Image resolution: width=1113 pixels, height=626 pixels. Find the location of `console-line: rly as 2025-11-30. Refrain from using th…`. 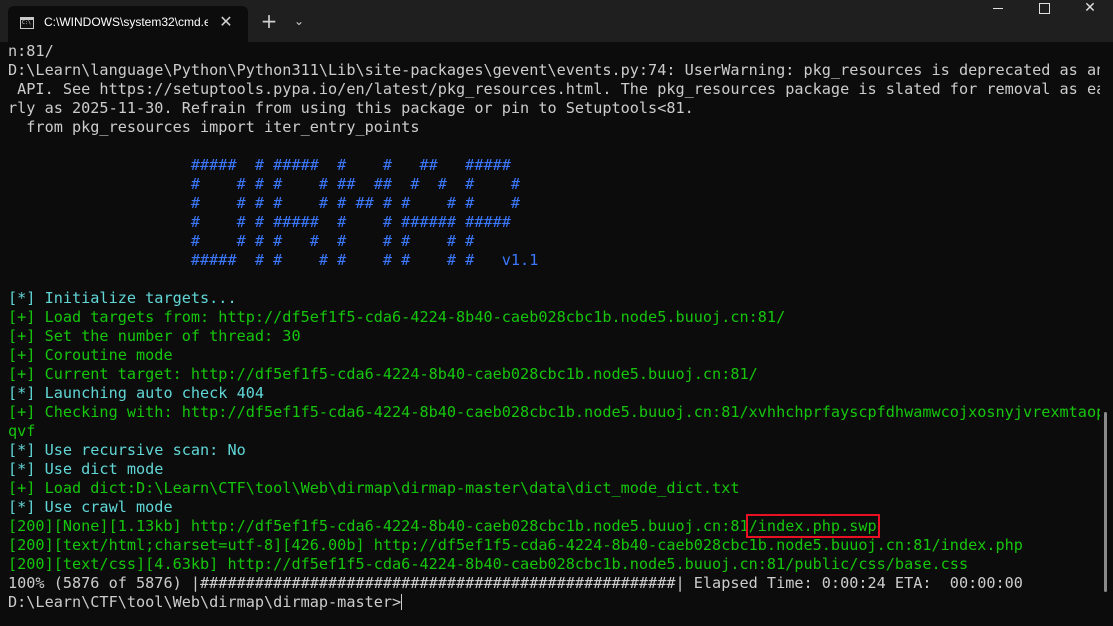

console-line: rly as 2025-11-30. Refrain from using th… is located at coordinates (554, 108).